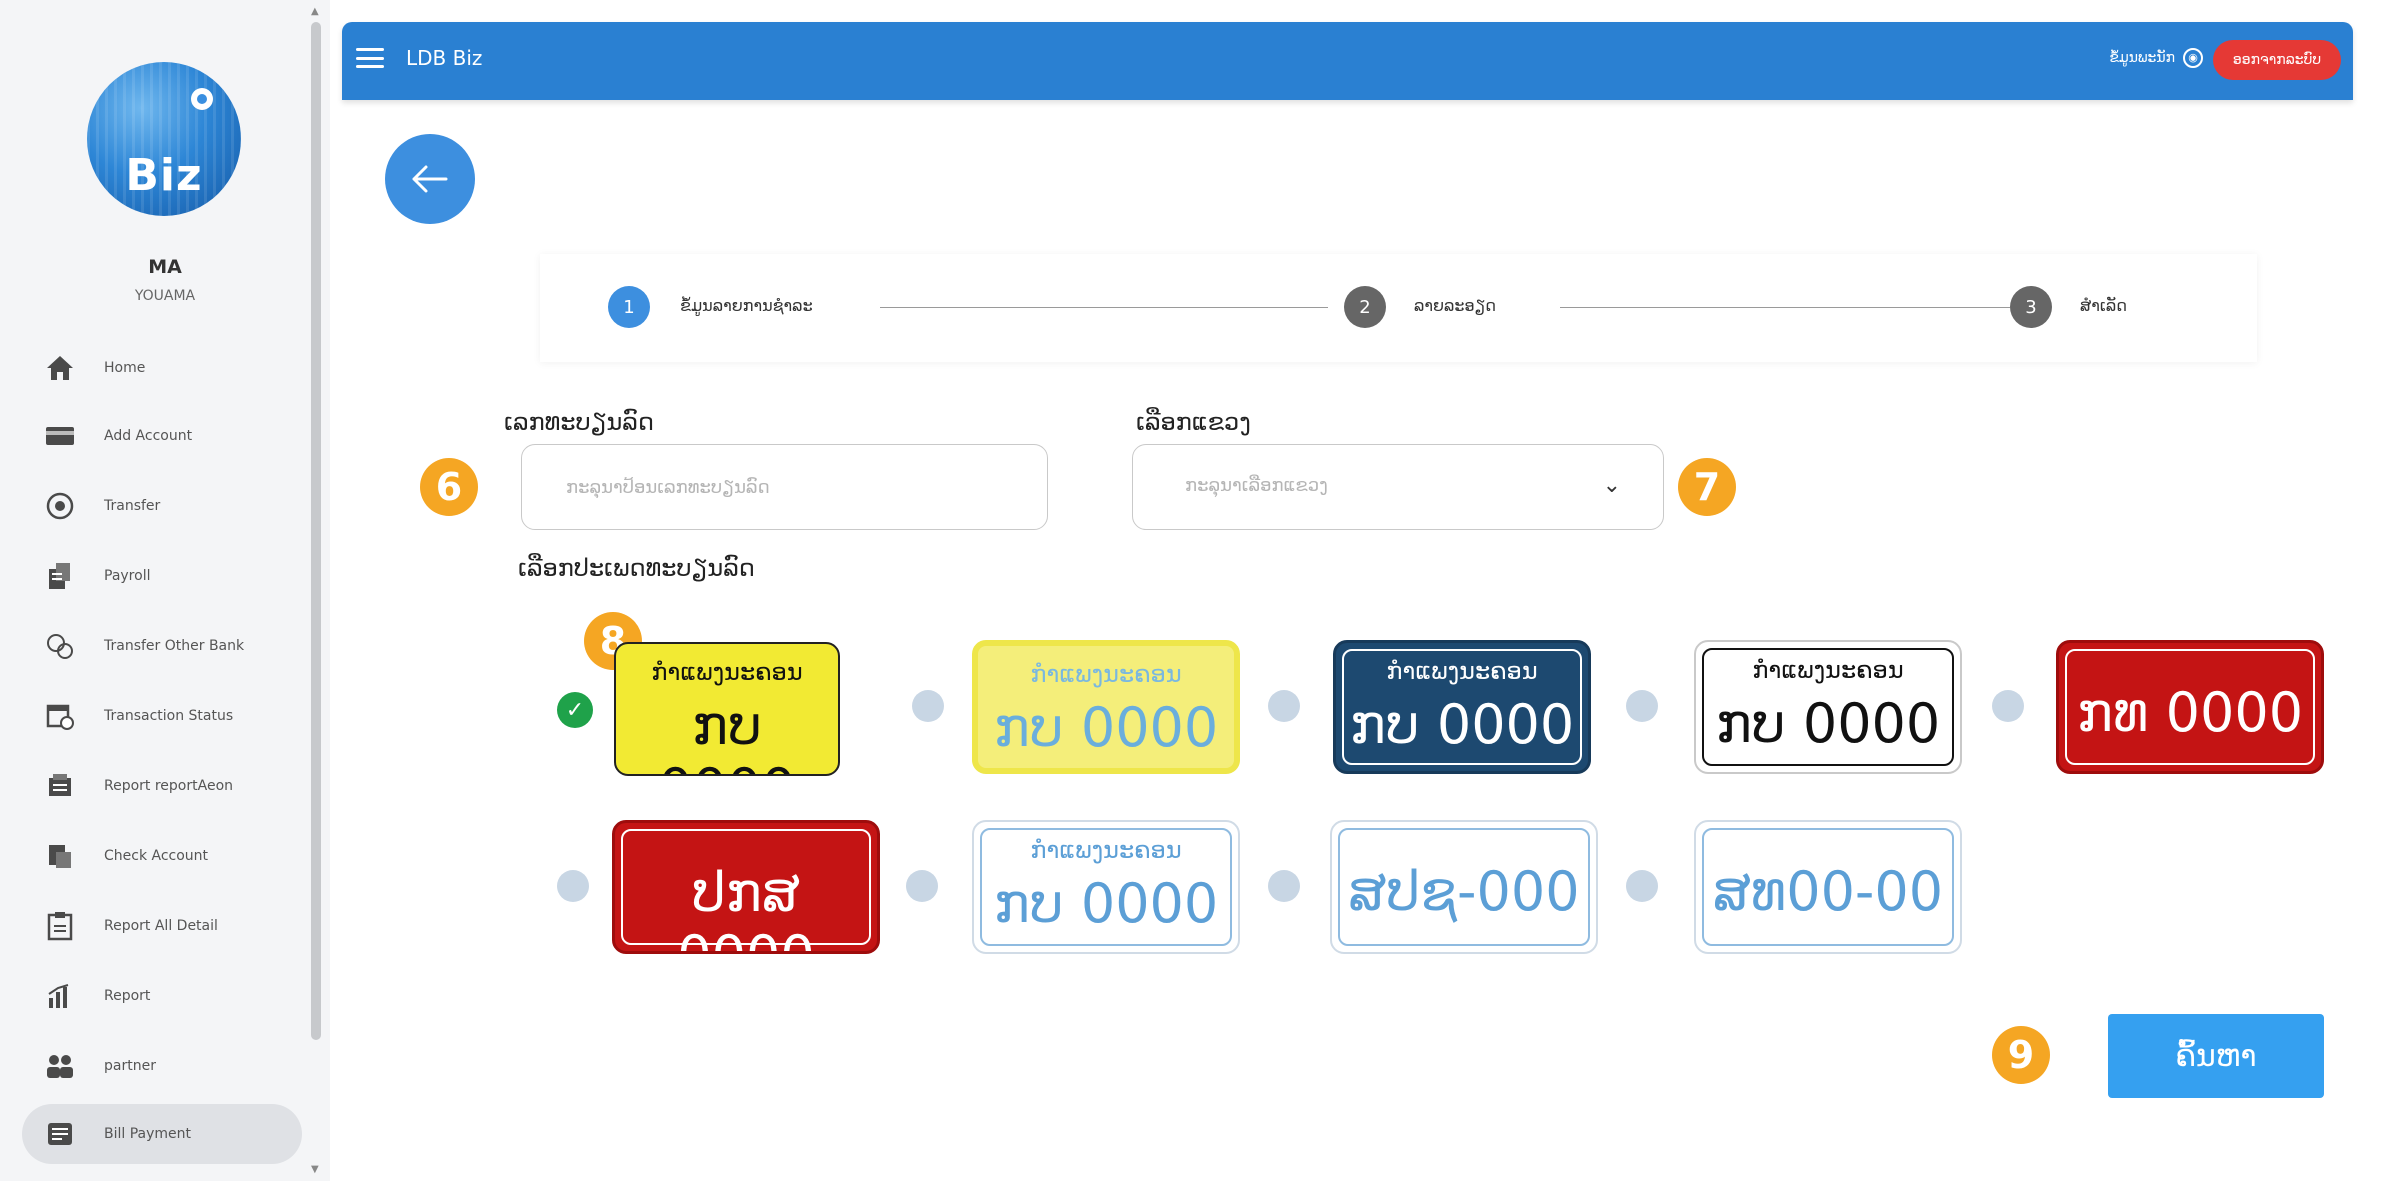 This screenshot has height=1181, width=2381. What do you see at coordinates (60, 436) in the screenshot?
I see `card-icon` at bounding box center [60, 436].